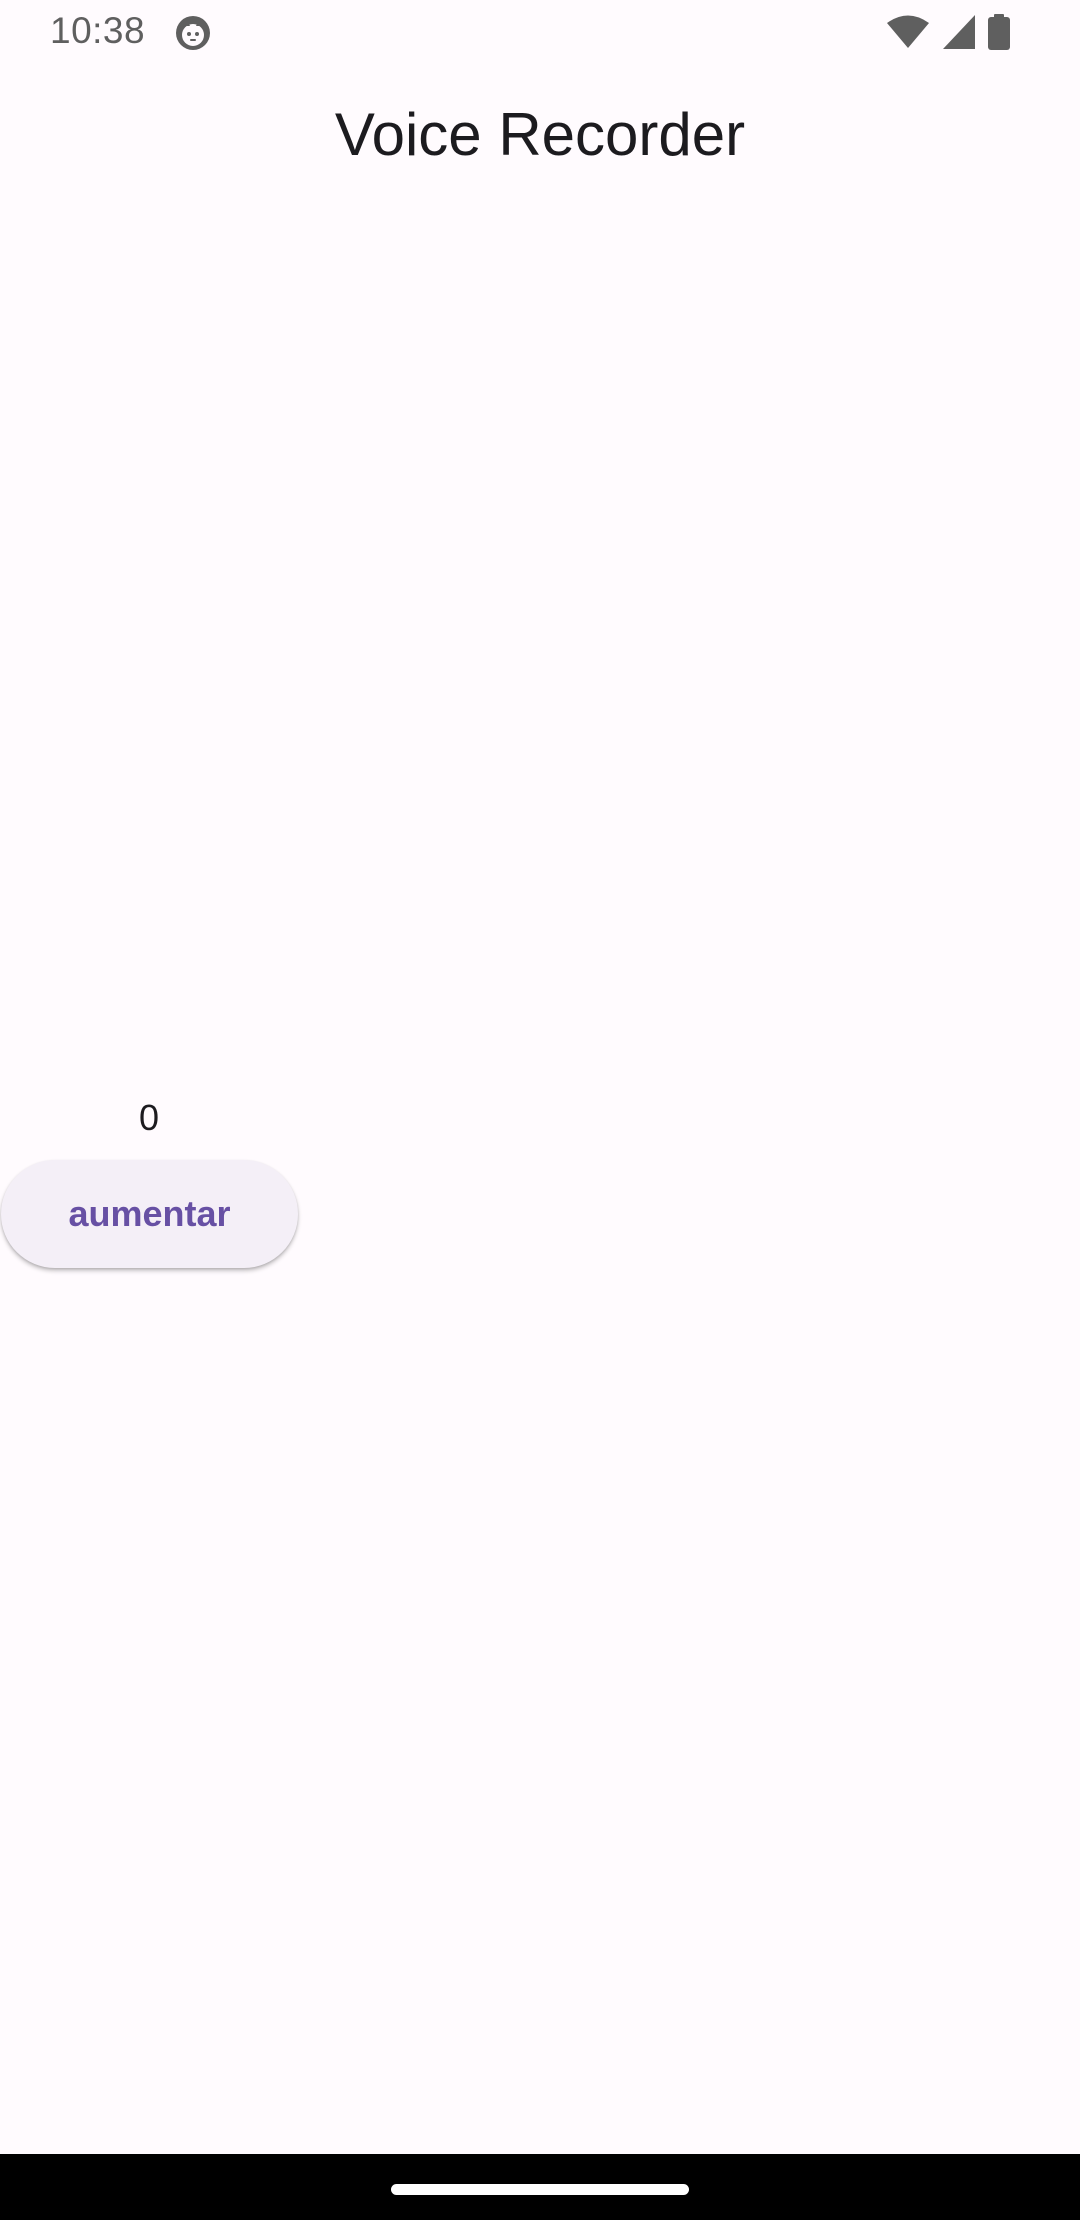 The width and height of the screenshot is (1080, 2220). I want to click on battery-icon, so click(999, 34).